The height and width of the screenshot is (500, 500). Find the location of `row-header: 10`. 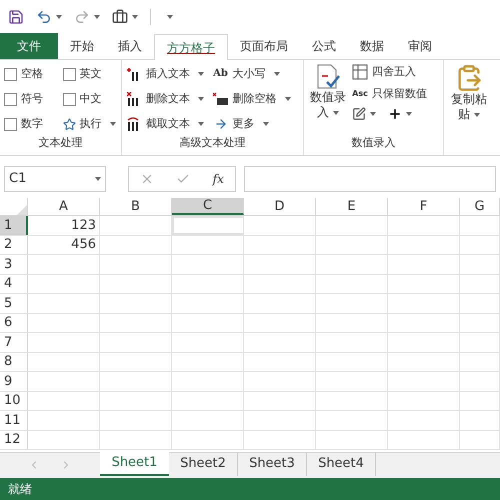

row-header: 10 is located at coordinates (14, 401).